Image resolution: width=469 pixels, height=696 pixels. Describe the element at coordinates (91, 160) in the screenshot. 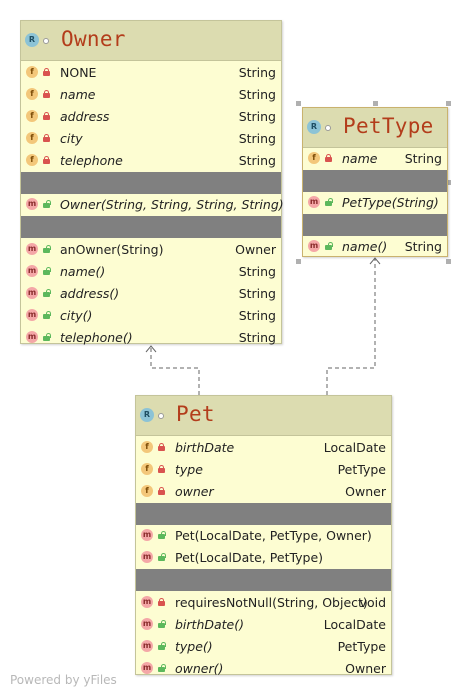

I see `member-name: telephone` at that location.